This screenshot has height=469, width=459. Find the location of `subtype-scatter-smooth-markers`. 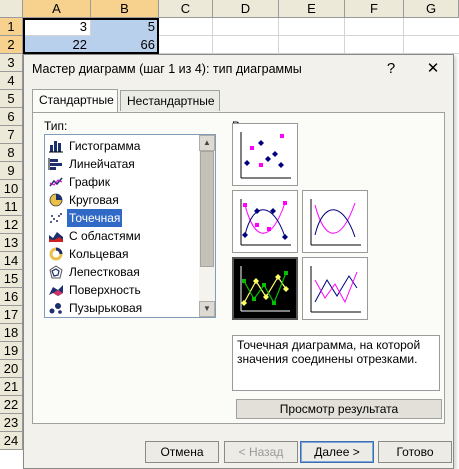

subtype-scatter-smooth-markers is located at coordinates (265, 221).